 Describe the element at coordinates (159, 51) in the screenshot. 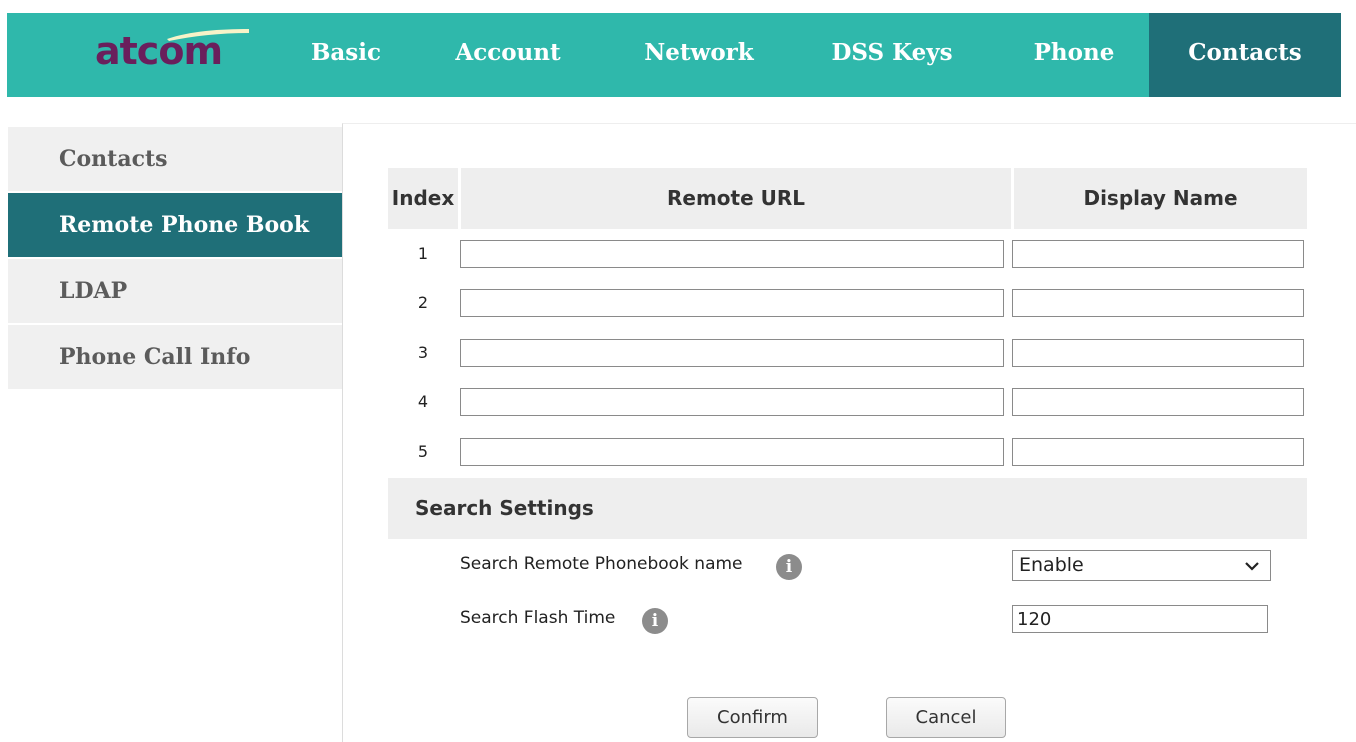

I see `logo-text: atcom` at that location.